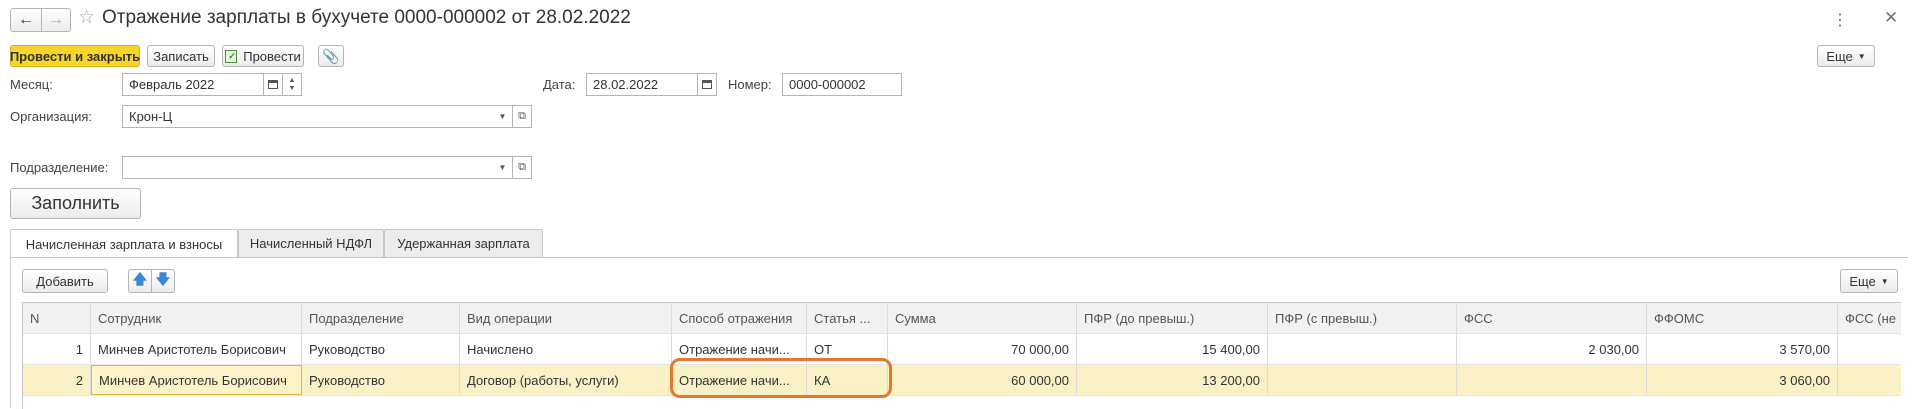 The image size is (1918, 409). What do you see at coordinates (781, 378) in the screenshot?
I see `highlight-annotation` at bounding box center [781, 378].